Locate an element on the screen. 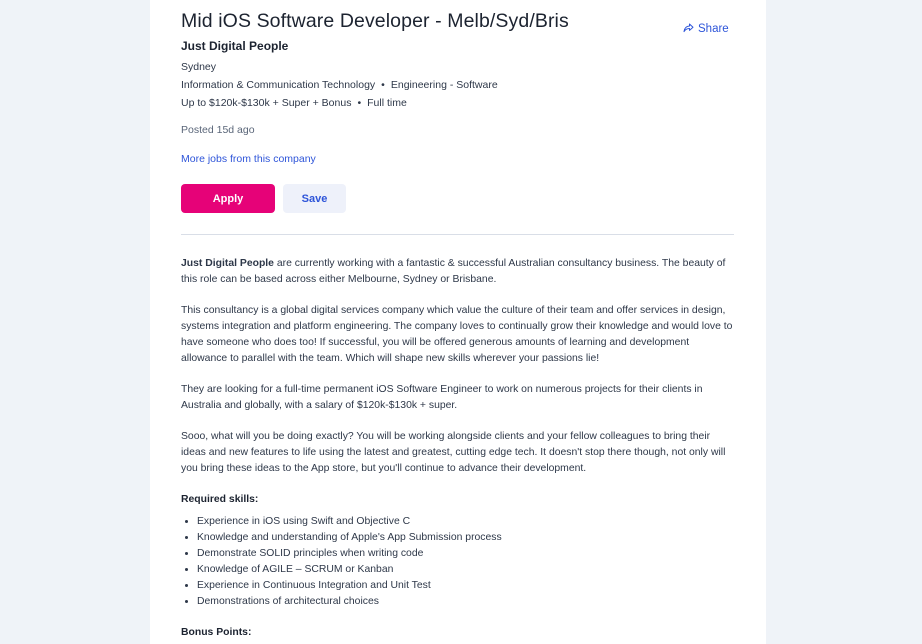 This screenshot has width=922, height=644. divider is located at coordinates (457, 234).